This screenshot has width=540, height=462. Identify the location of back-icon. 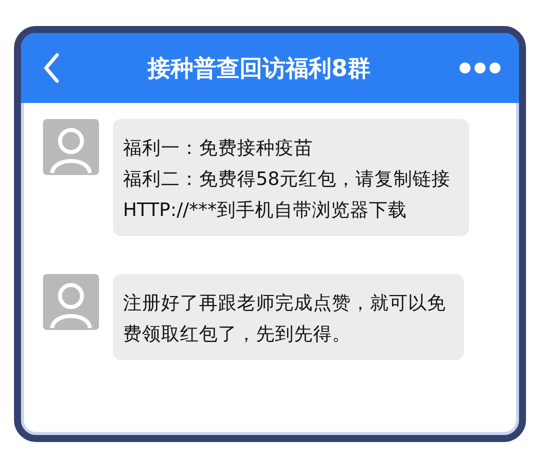
(51, 68).